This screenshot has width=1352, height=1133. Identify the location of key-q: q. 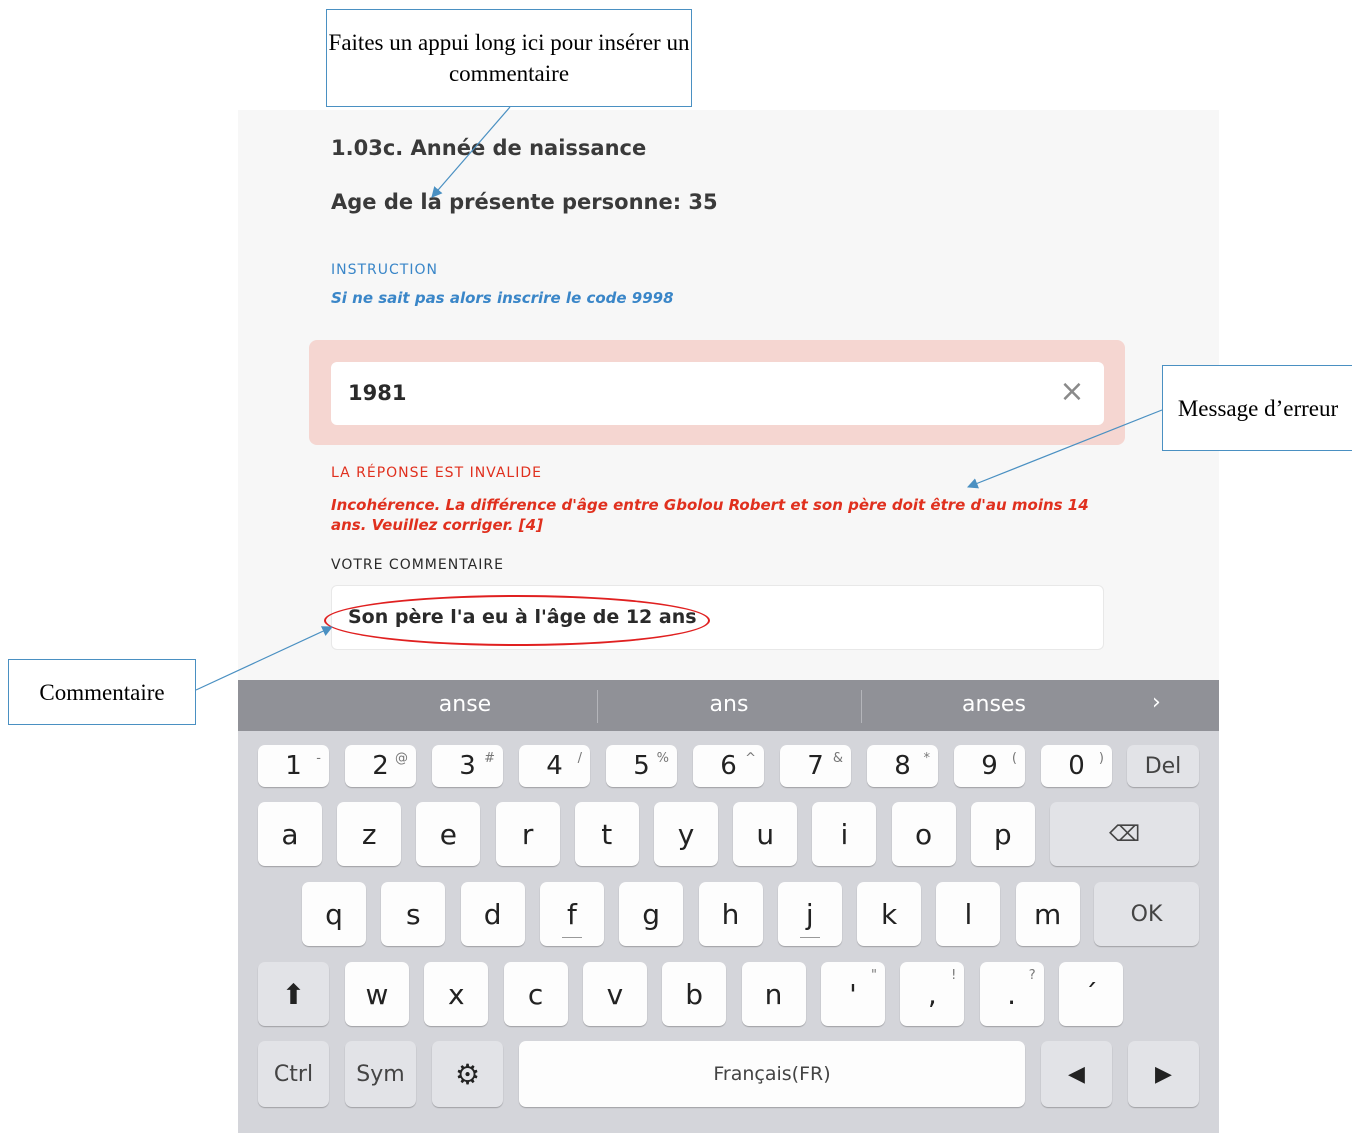
(334, 914).